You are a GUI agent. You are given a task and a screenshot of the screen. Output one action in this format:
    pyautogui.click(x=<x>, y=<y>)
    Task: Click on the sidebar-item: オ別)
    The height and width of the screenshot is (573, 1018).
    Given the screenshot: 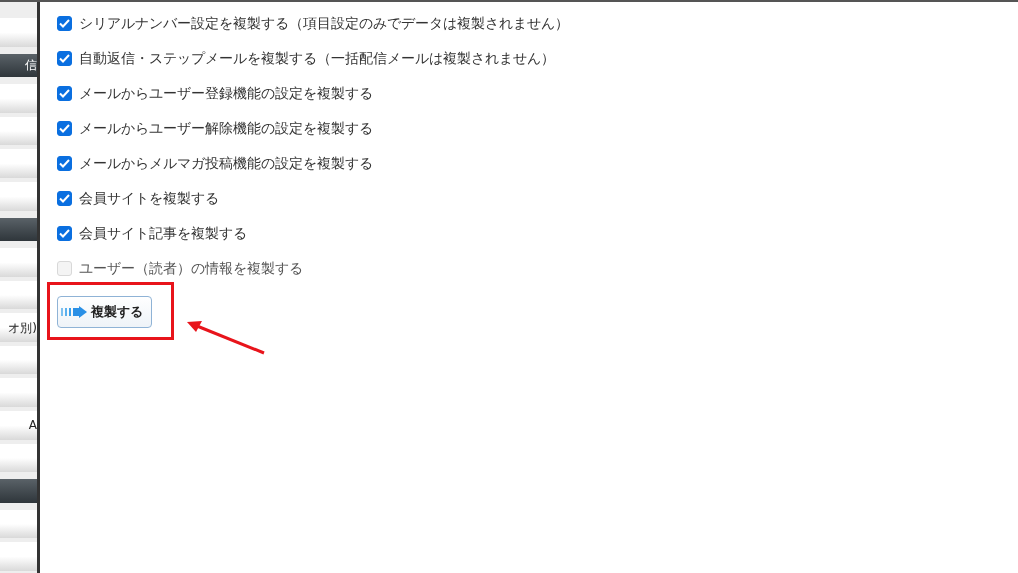 What is the action you would take?
    pyautogui.click(x=18, y=327)
    